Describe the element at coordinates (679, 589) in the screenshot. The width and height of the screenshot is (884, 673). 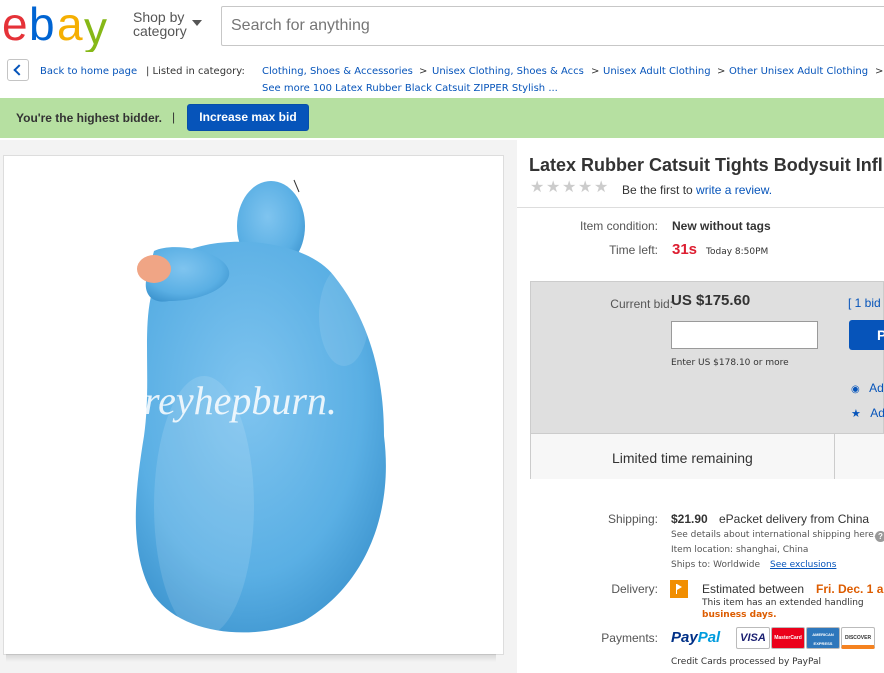
I see `flag-icon` at that location.